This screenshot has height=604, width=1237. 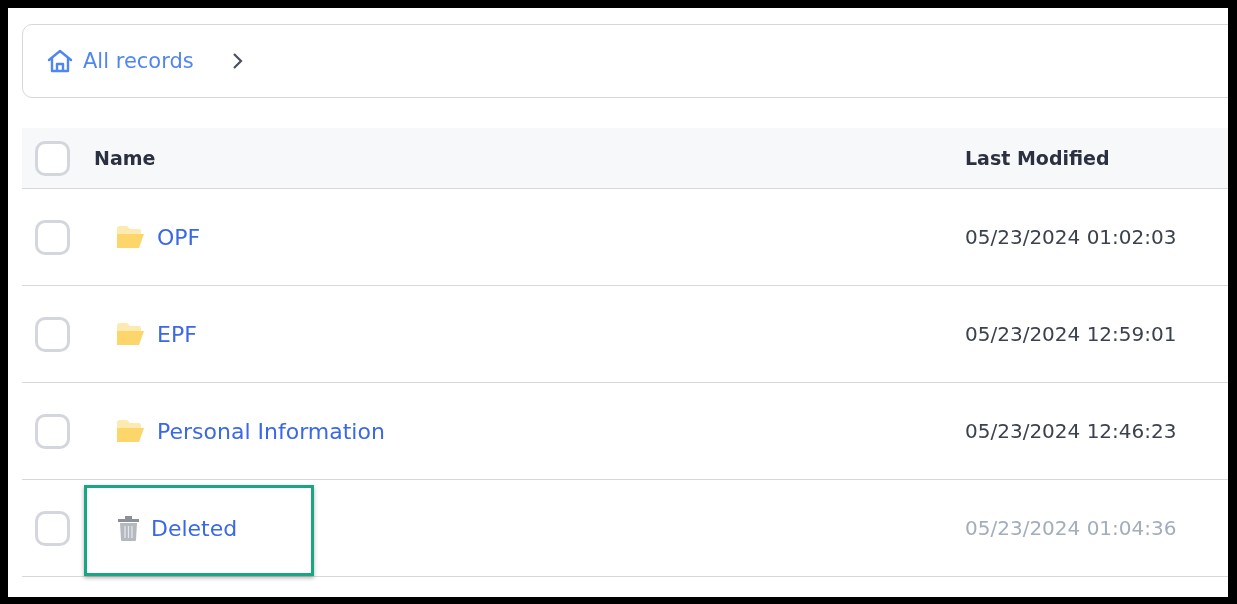 I want to click on select-all-checkbox, so click(x=52, y=158).